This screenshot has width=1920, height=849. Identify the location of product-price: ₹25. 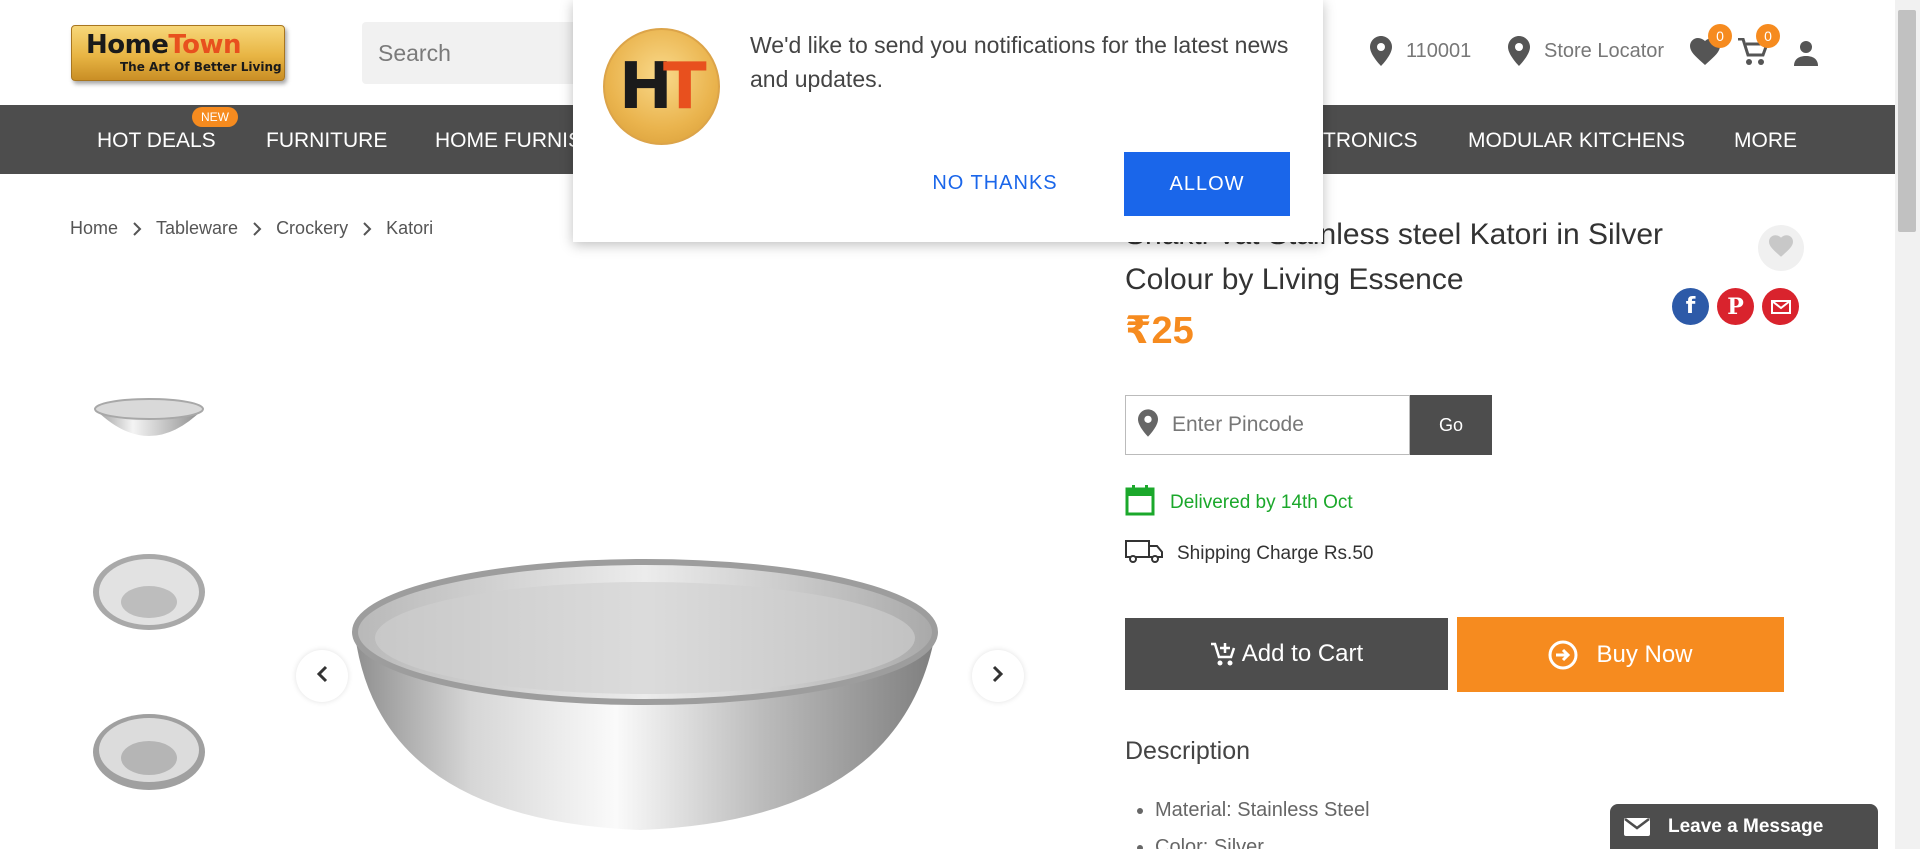
(1159, 331).